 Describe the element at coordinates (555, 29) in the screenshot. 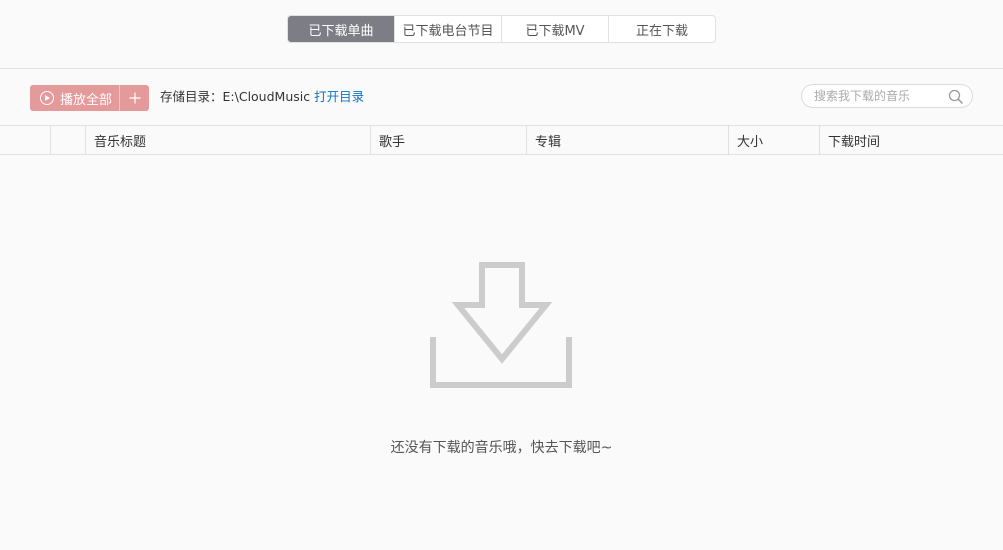

I see `tab-downloaded-mv: 已下载MV` at that location.